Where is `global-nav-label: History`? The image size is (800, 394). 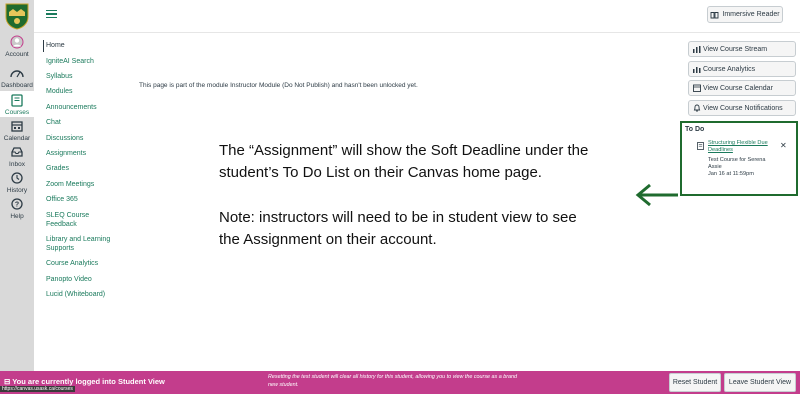 global-nav-label: History is located at coordinates (17, 190).